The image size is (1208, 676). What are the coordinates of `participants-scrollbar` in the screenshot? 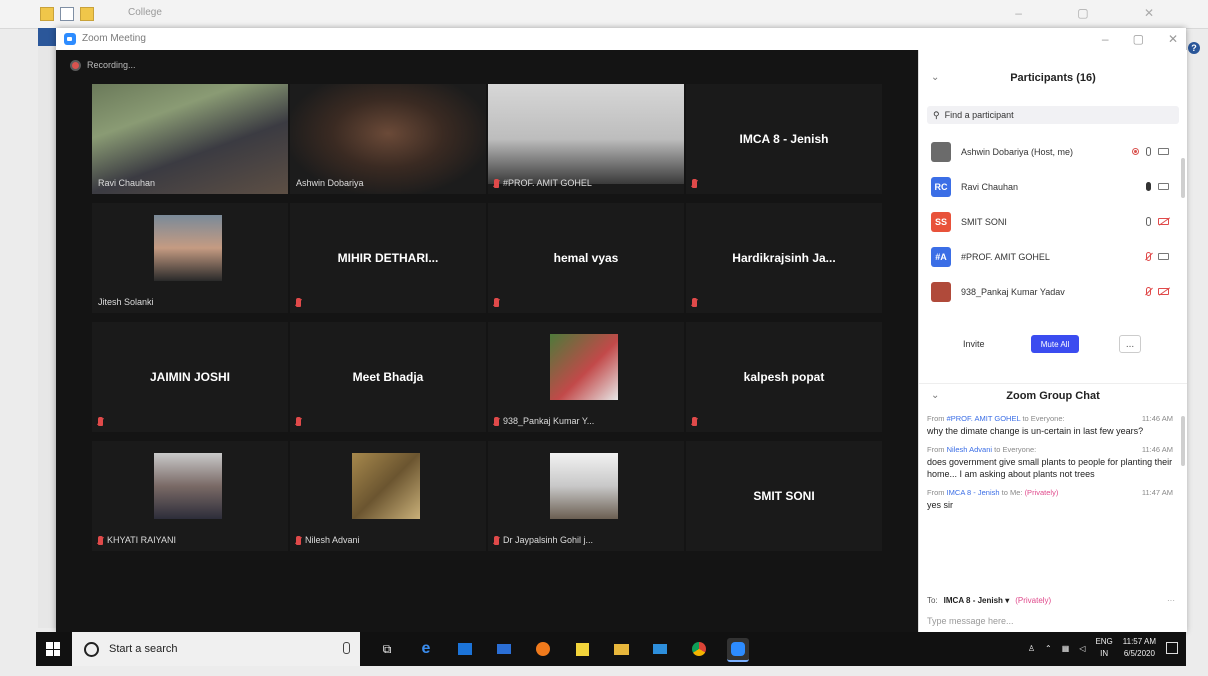 It's located at (1183, 178).